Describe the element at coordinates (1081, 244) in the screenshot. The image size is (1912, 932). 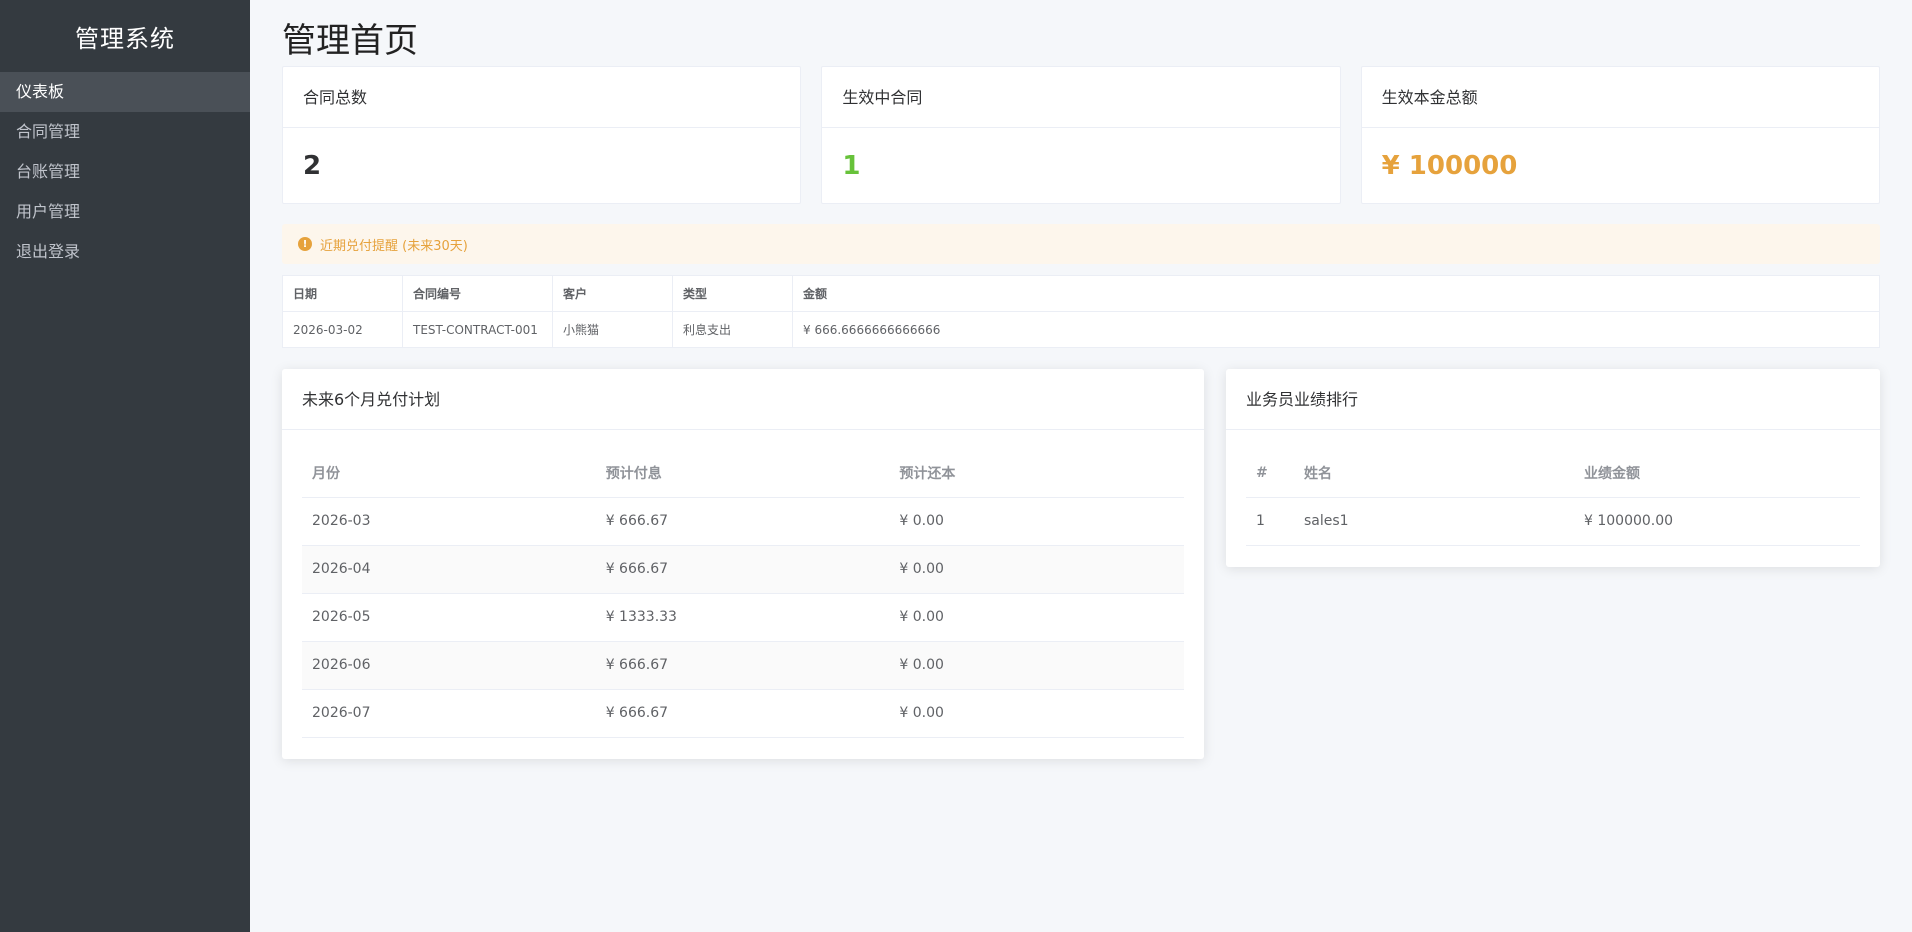
I see `payment-reminder-alert: ! 近期兑付提醒 (未来30天)` at that location.